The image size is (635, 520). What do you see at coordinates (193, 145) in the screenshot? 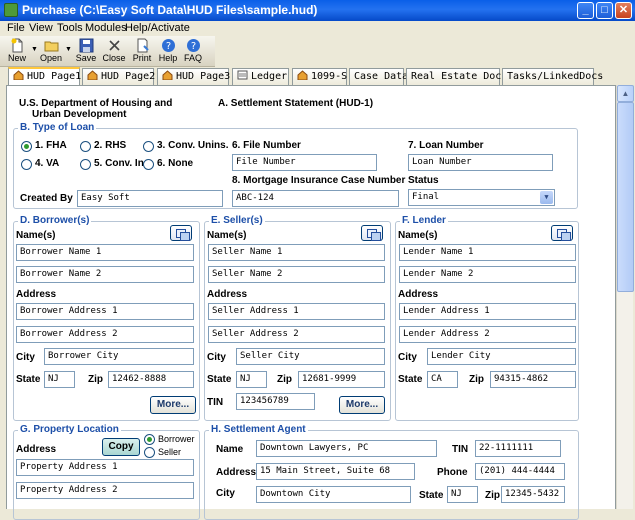
I see `option-conv-unins-label: 3. Conv. Unins.` at bounding box center [193, 145].